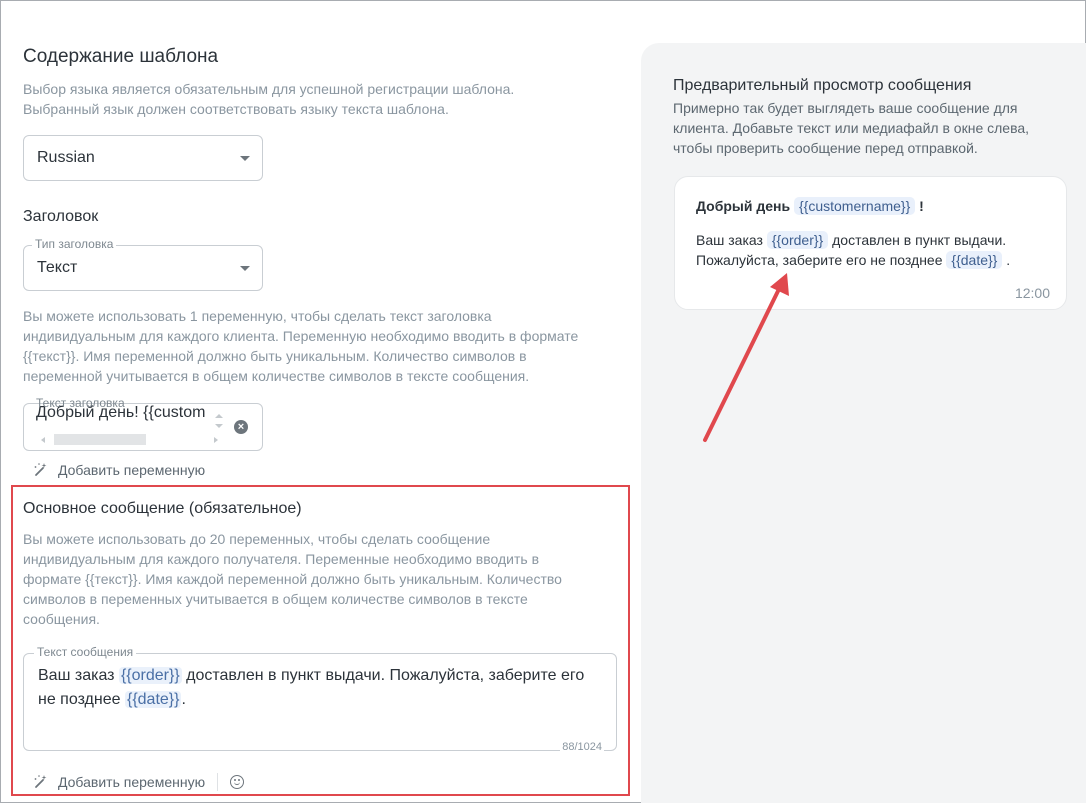 This screenshot has height=803, width=1086. Describe the element at coordinates (61, 619) in the screenshot. I see `body-hint-line: сообщения.` at that location.